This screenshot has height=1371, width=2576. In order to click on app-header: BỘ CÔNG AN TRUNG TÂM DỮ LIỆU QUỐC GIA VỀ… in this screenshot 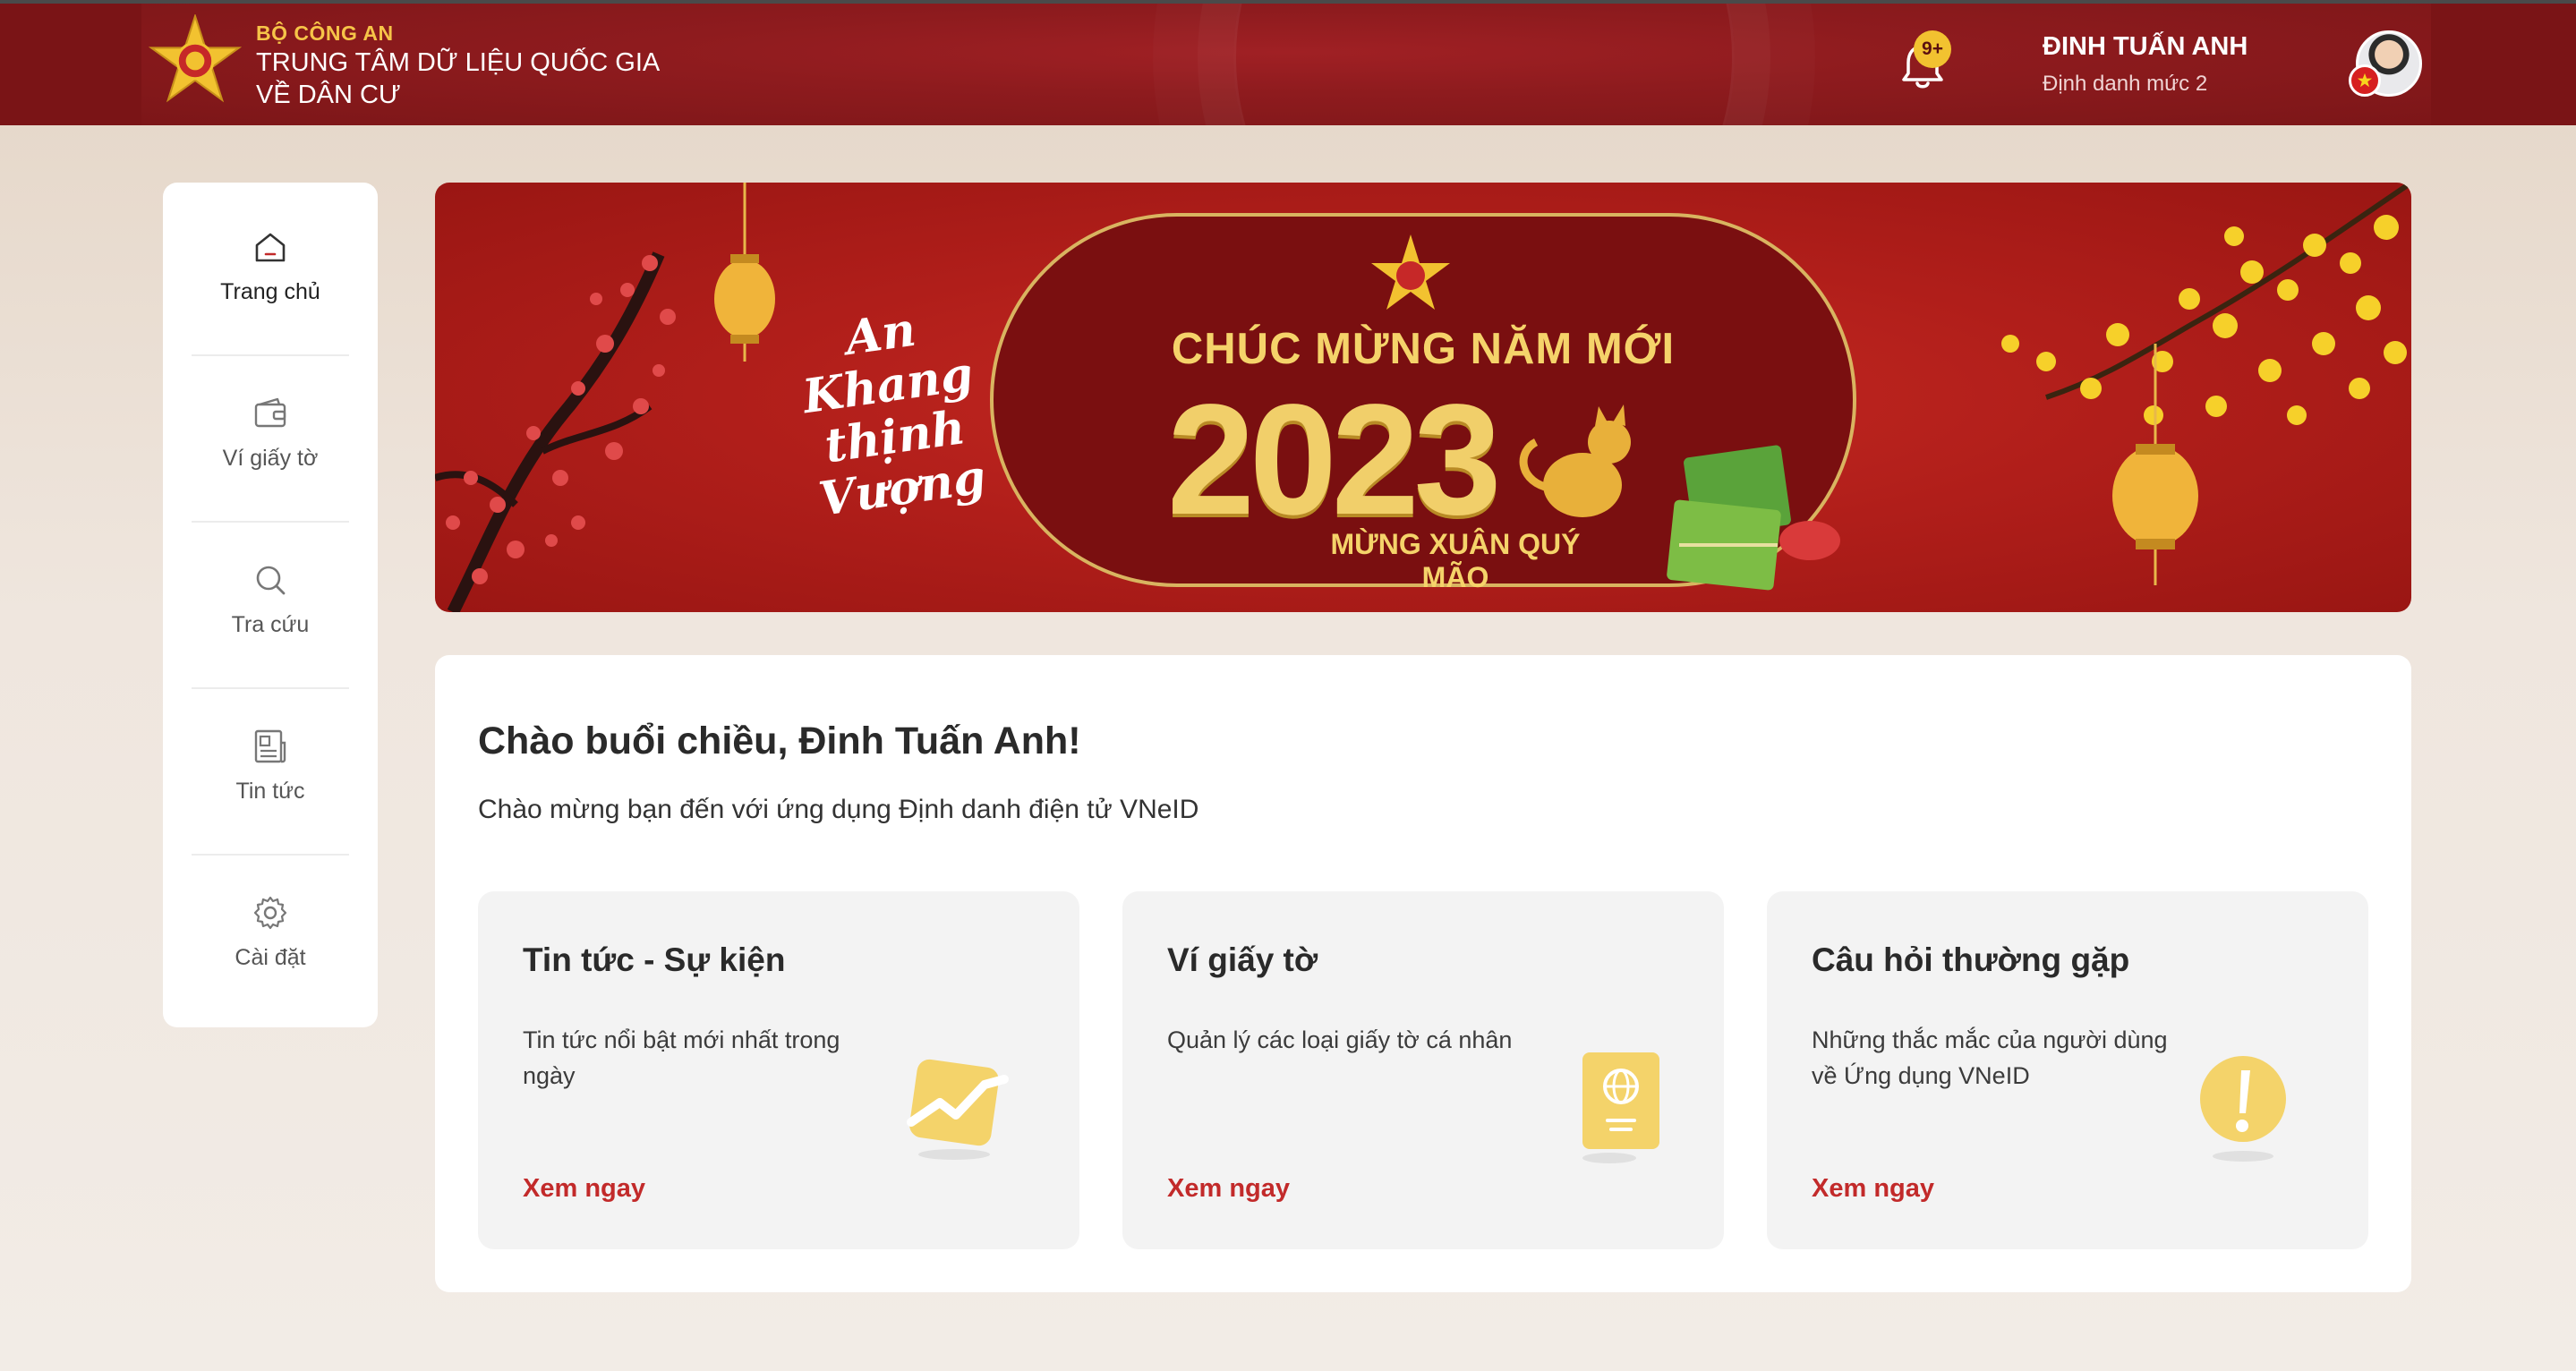, I will do `click(1288, 64)`.